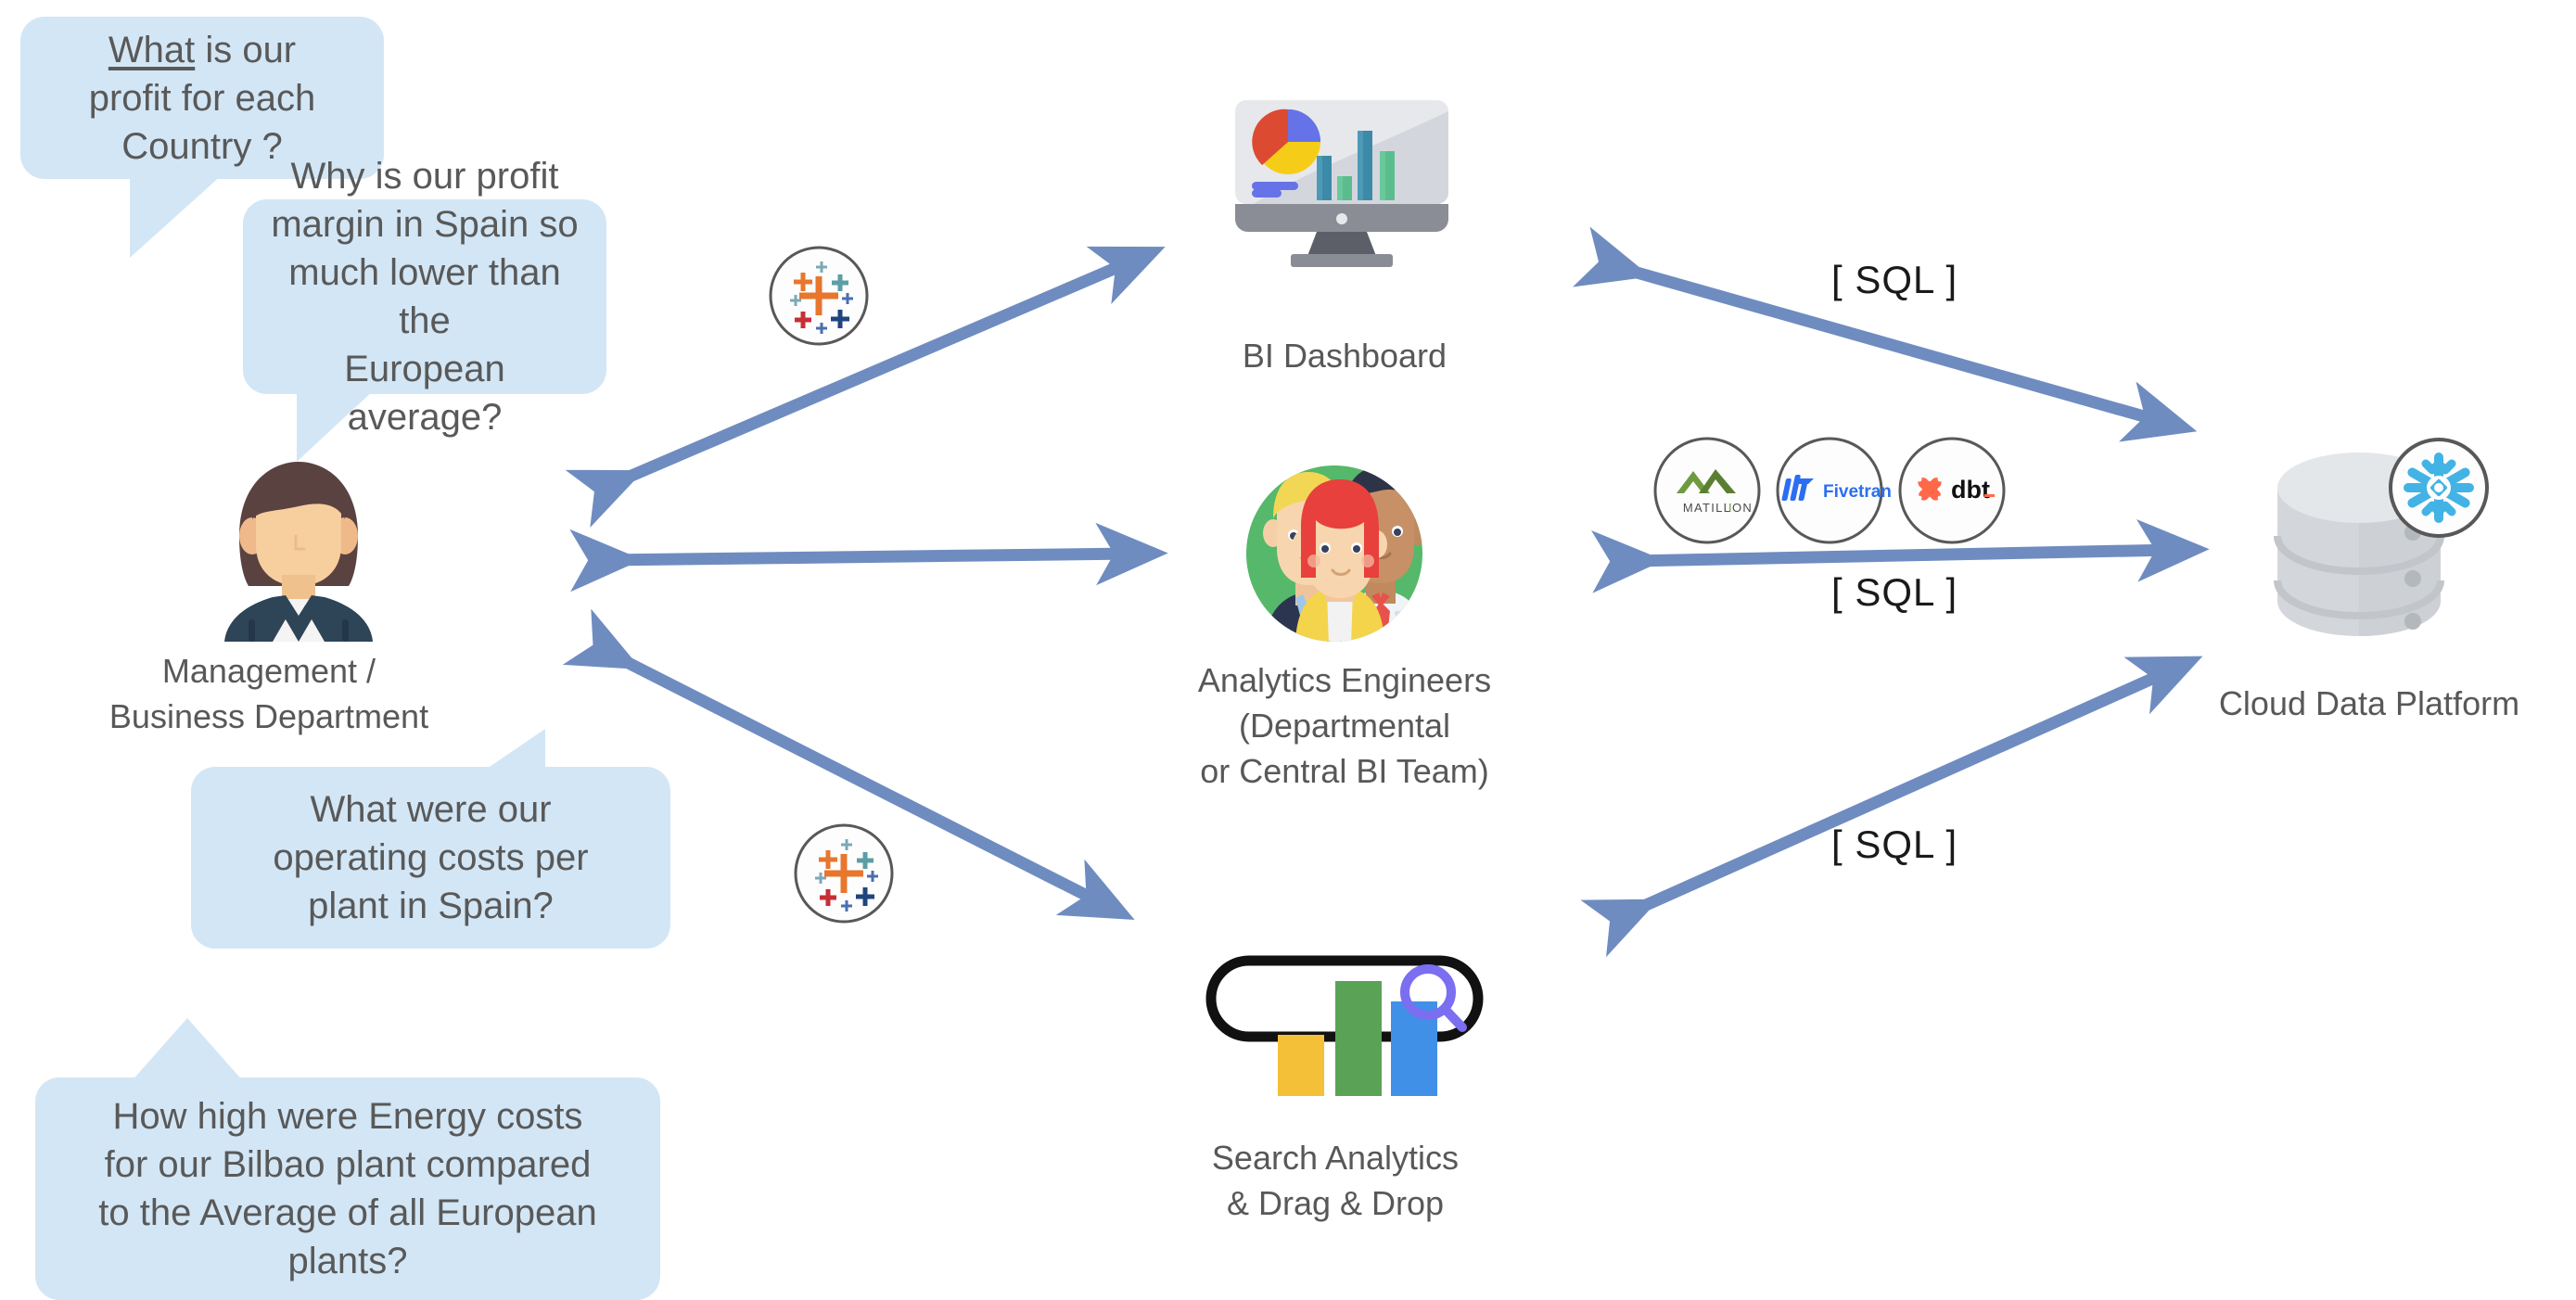 The width and height of the screenshot is (2576, 1300). I want to click on bubble-spain-margin-tail, so click(336, 425).